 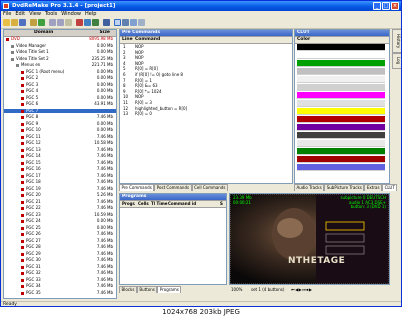 I want to click on playback-nav-icons: ⏮◀▶⏭⏹▶, so click(x=301, y=289).